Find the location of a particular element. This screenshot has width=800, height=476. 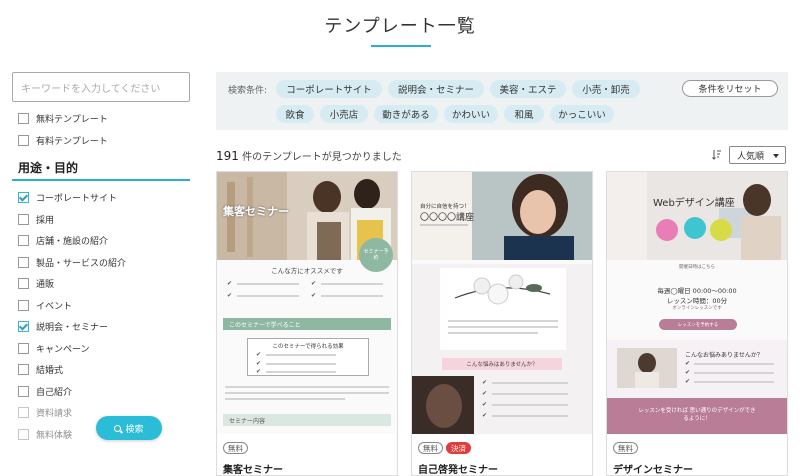

hero-title: 集客セミナー is located at coordinates (256, 211).